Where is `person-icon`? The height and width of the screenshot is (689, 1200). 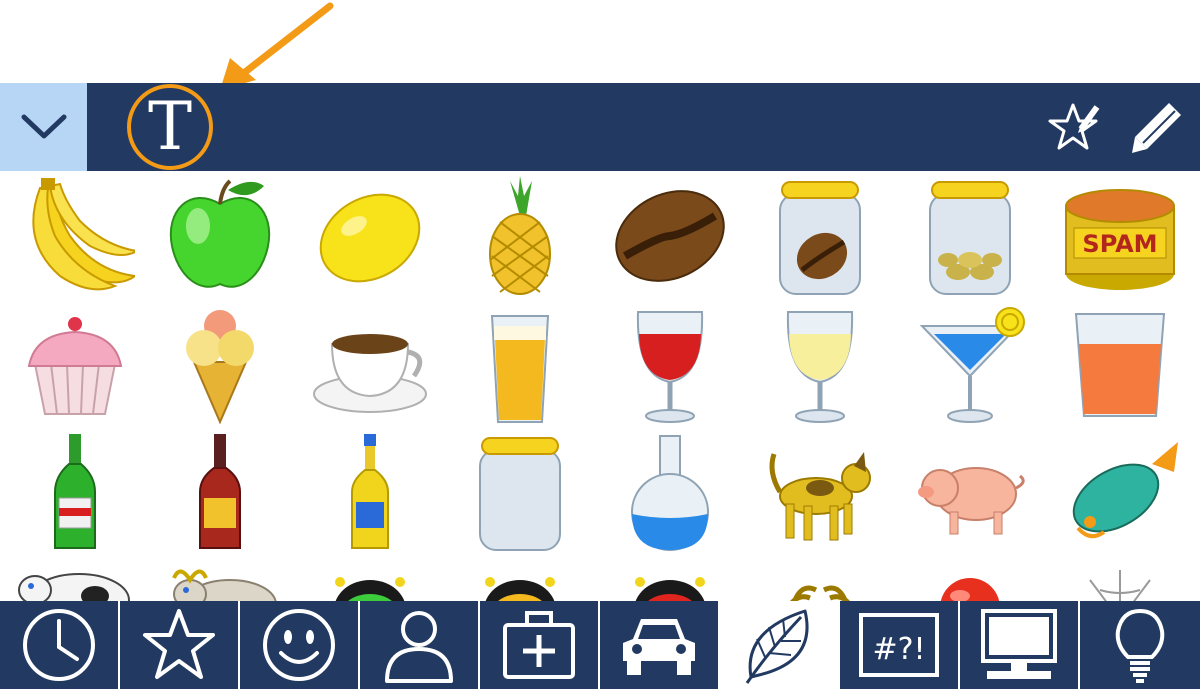
person-icon is located at coordinates (419, 647).